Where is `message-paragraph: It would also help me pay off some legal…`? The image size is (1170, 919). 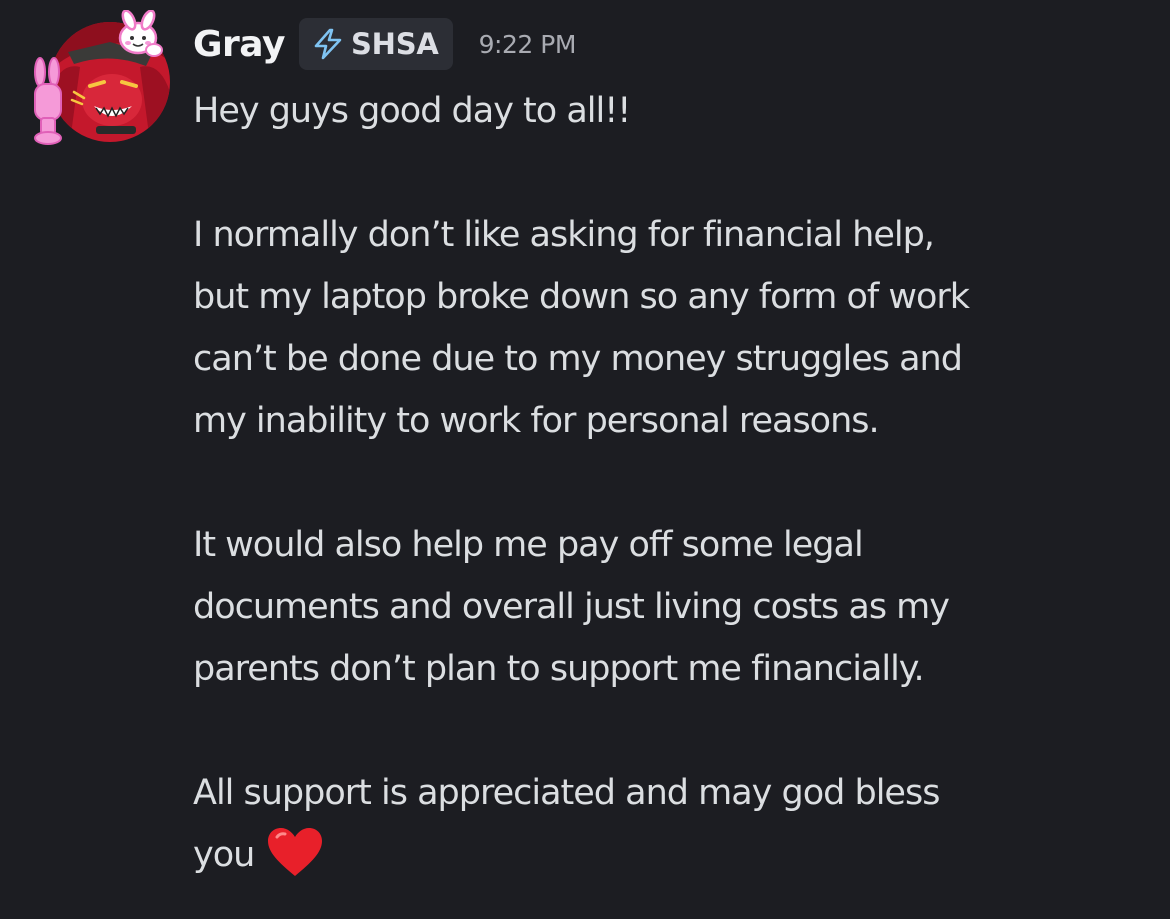 message-paragraph: It would also help me pay off some legal… is located at coordinates (571, 607).